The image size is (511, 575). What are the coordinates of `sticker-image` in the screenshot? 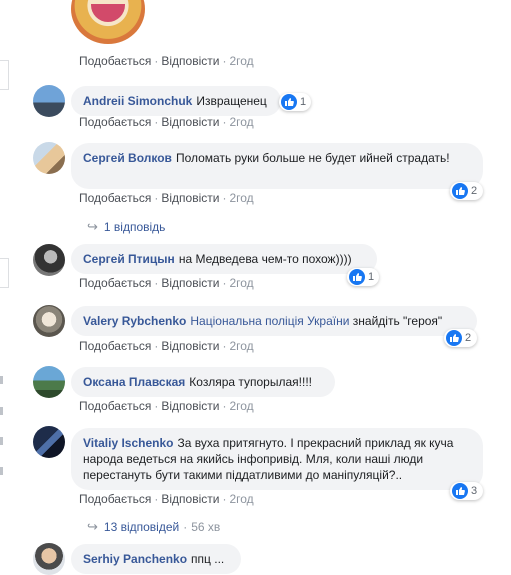 It's located at (108, 22).